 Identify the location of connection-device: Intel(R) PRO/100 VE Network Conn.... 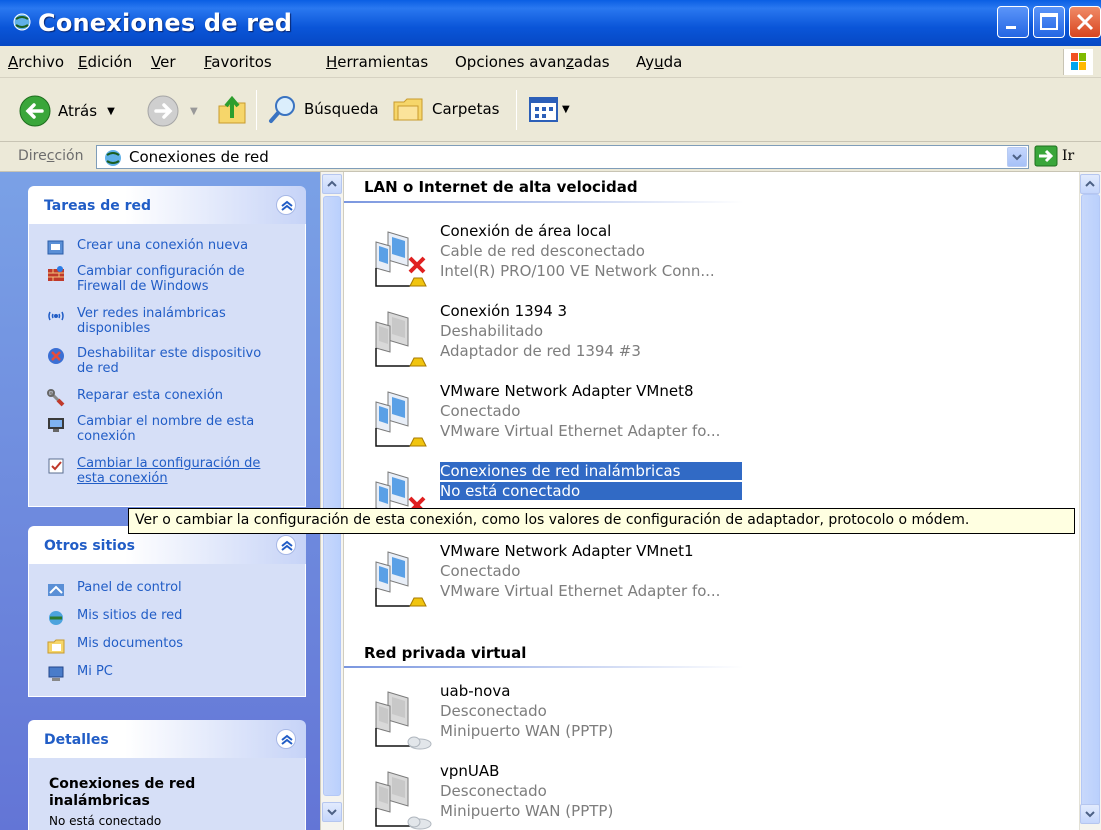
(577, 271).